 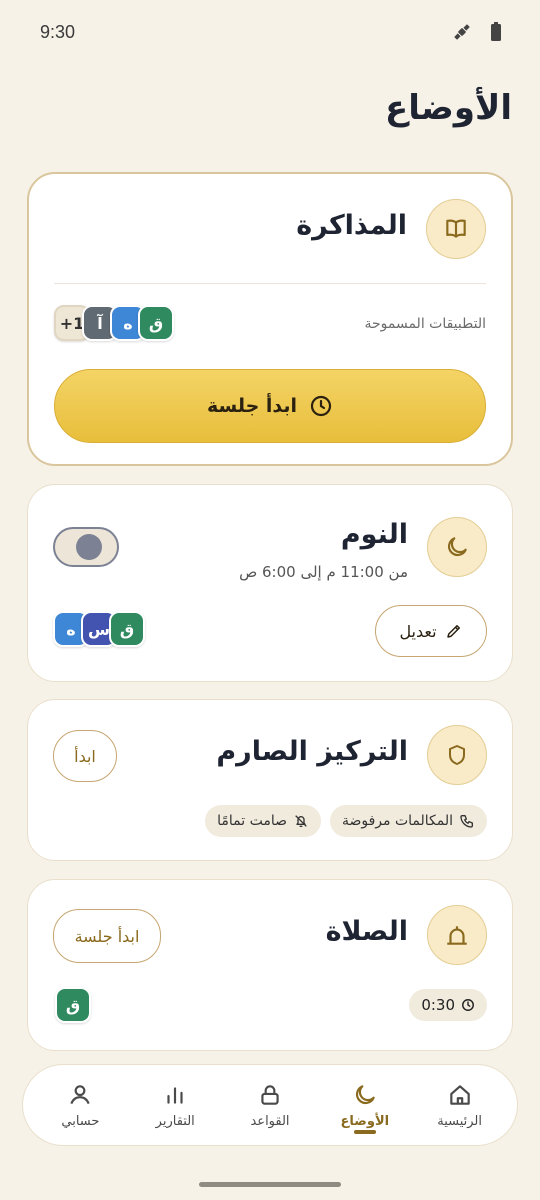 I want to click on allowed-apps-stack: ه س ق, so click(x=99, y=629).